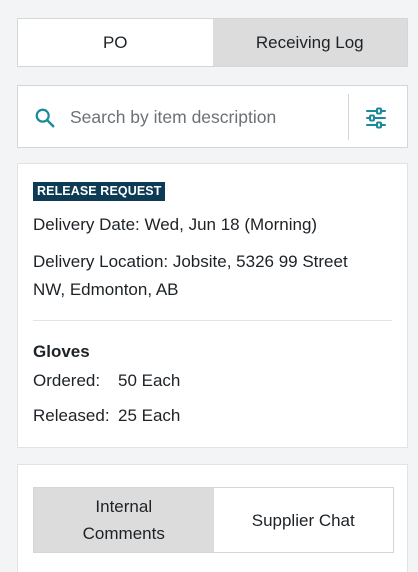 This screenshot has width=418, height=572. I want to click on released-label: Released:, so click(71, 415).